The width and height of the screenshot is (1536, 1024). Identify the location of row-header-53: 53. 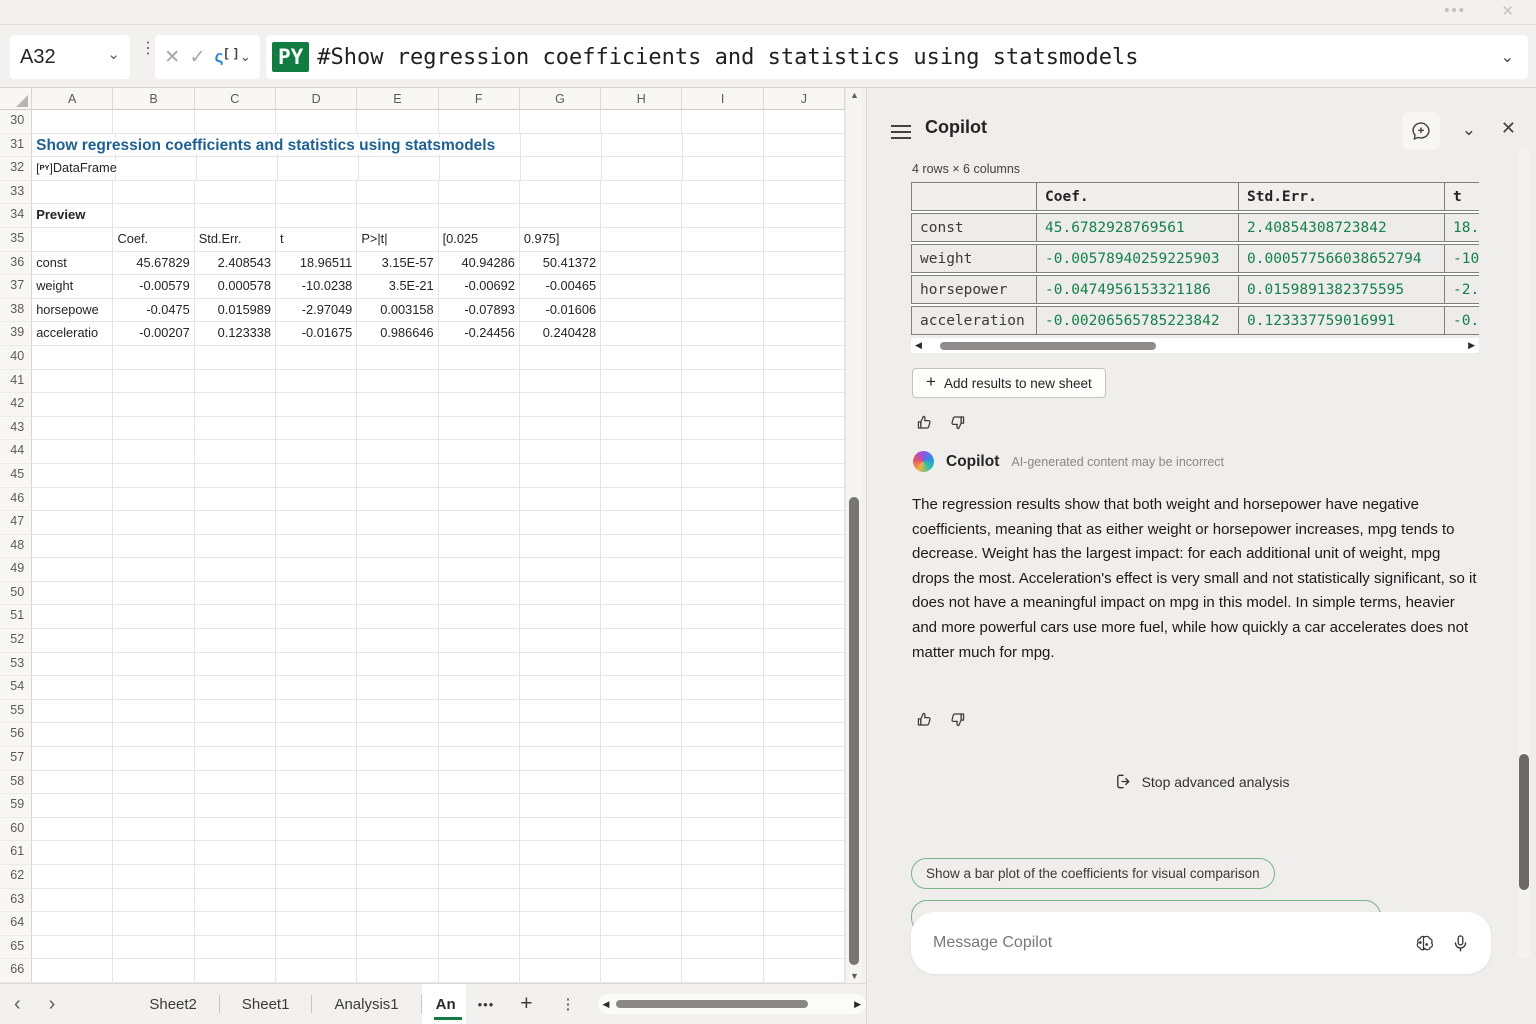
(16, 664).